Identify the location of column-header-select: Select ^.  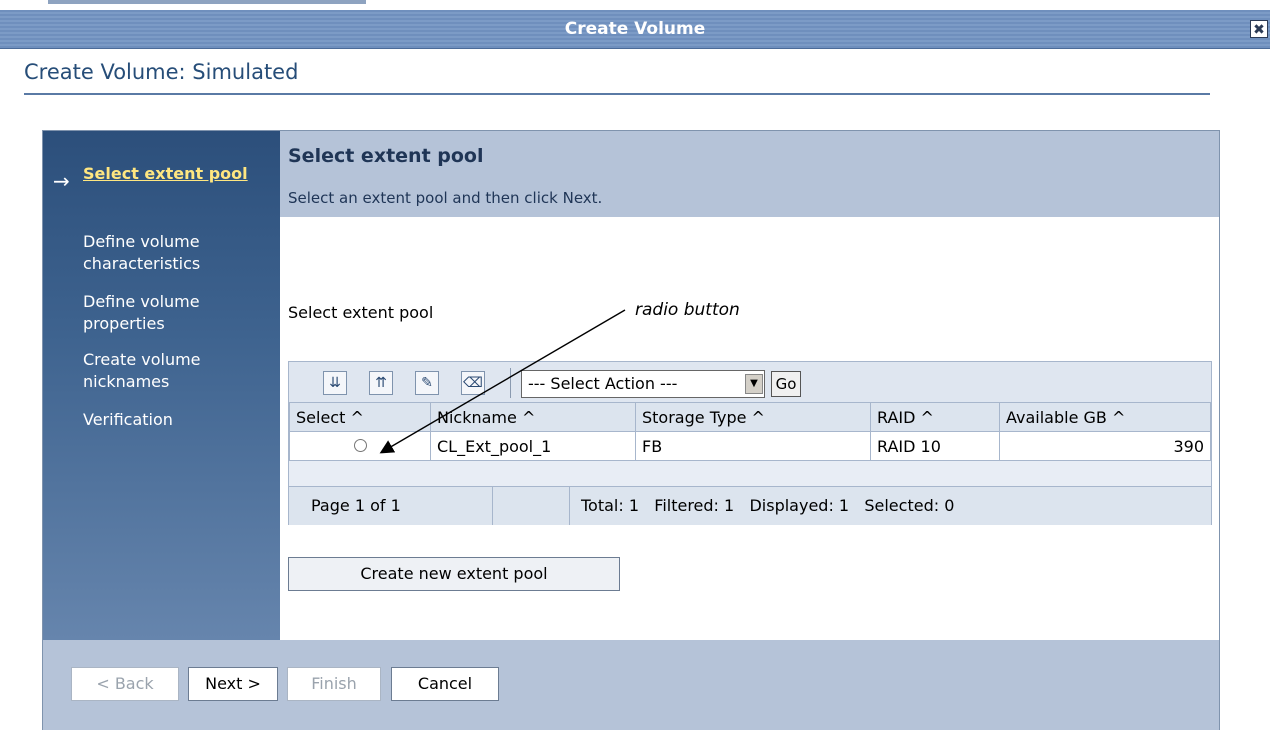
(360, 417).